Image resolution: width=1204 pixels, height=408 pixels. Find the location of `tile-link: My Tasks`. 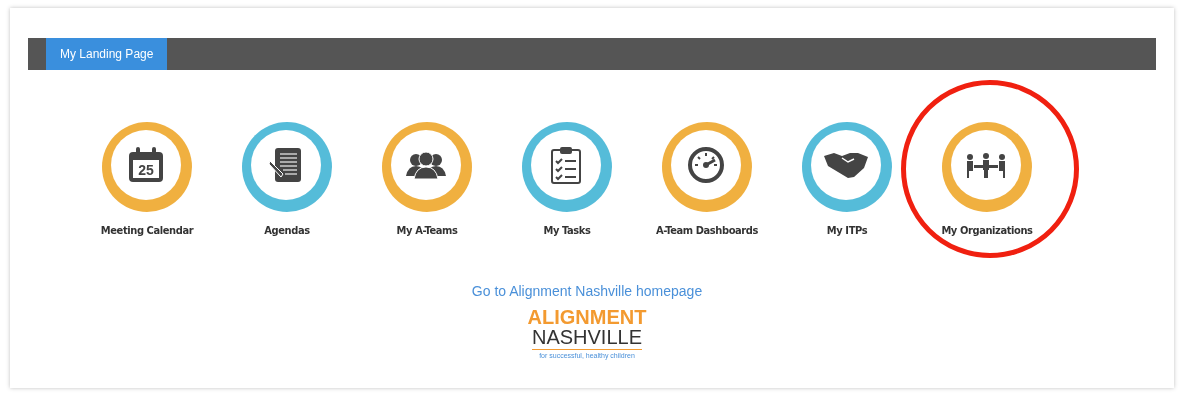

tile-link: My Tasks is located at coordinates (567, 179).